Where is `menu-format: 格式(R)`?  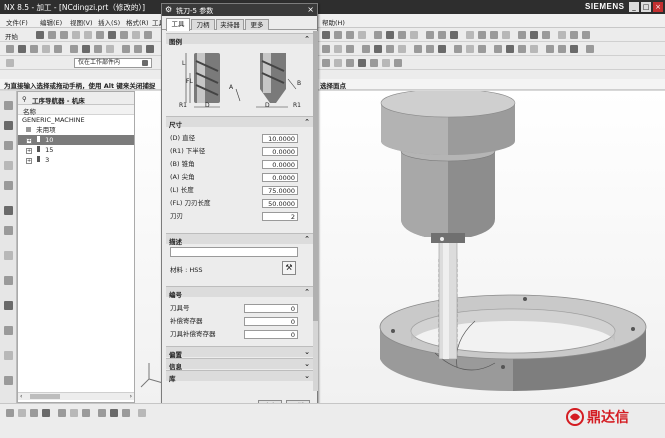 menu-format: 格式(R) is located at coordinates (137, 22).